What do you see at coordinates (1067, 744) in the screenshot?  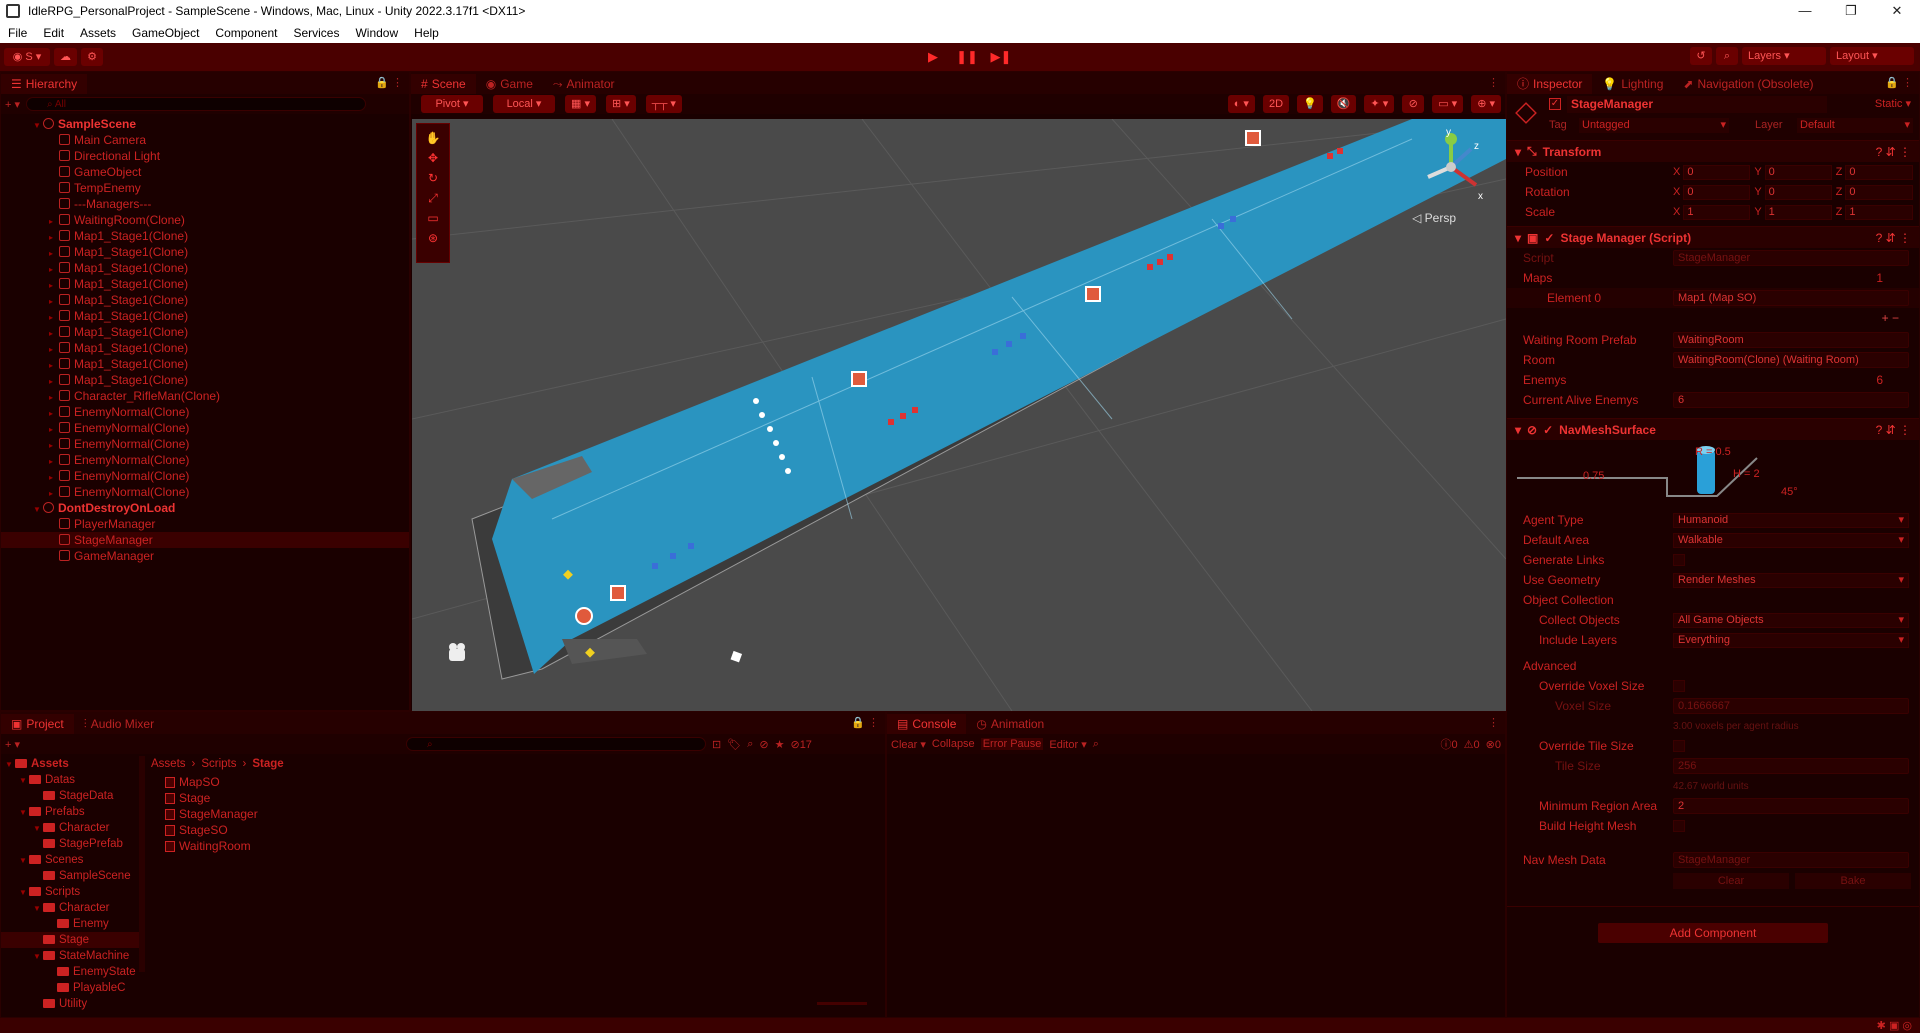 I see `editor-dropdown: Editor ▾` at bounding box center [1067, 744].